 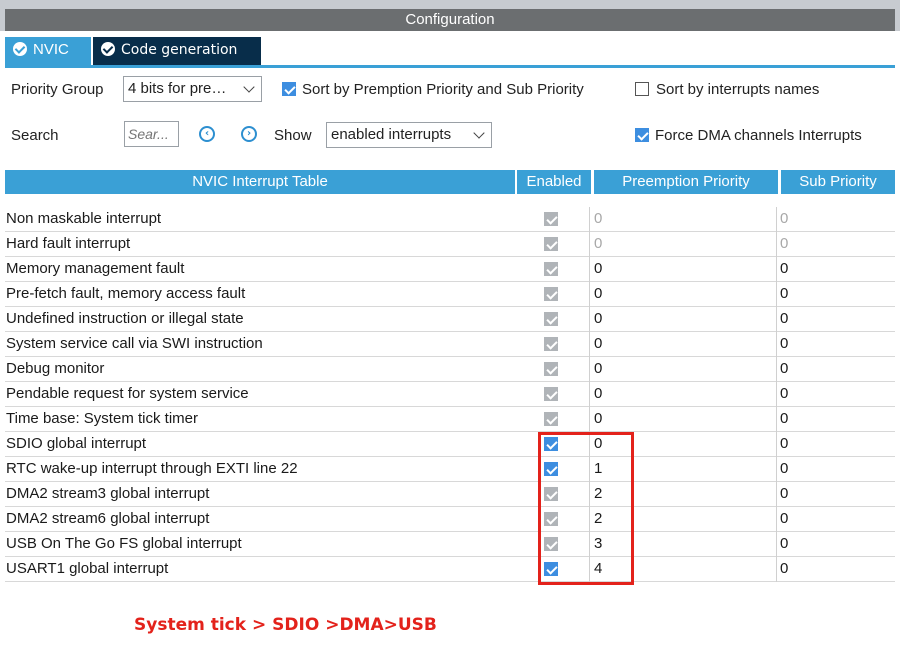 I want to click on force-dma-checkbox, so click(x=642, y=135).